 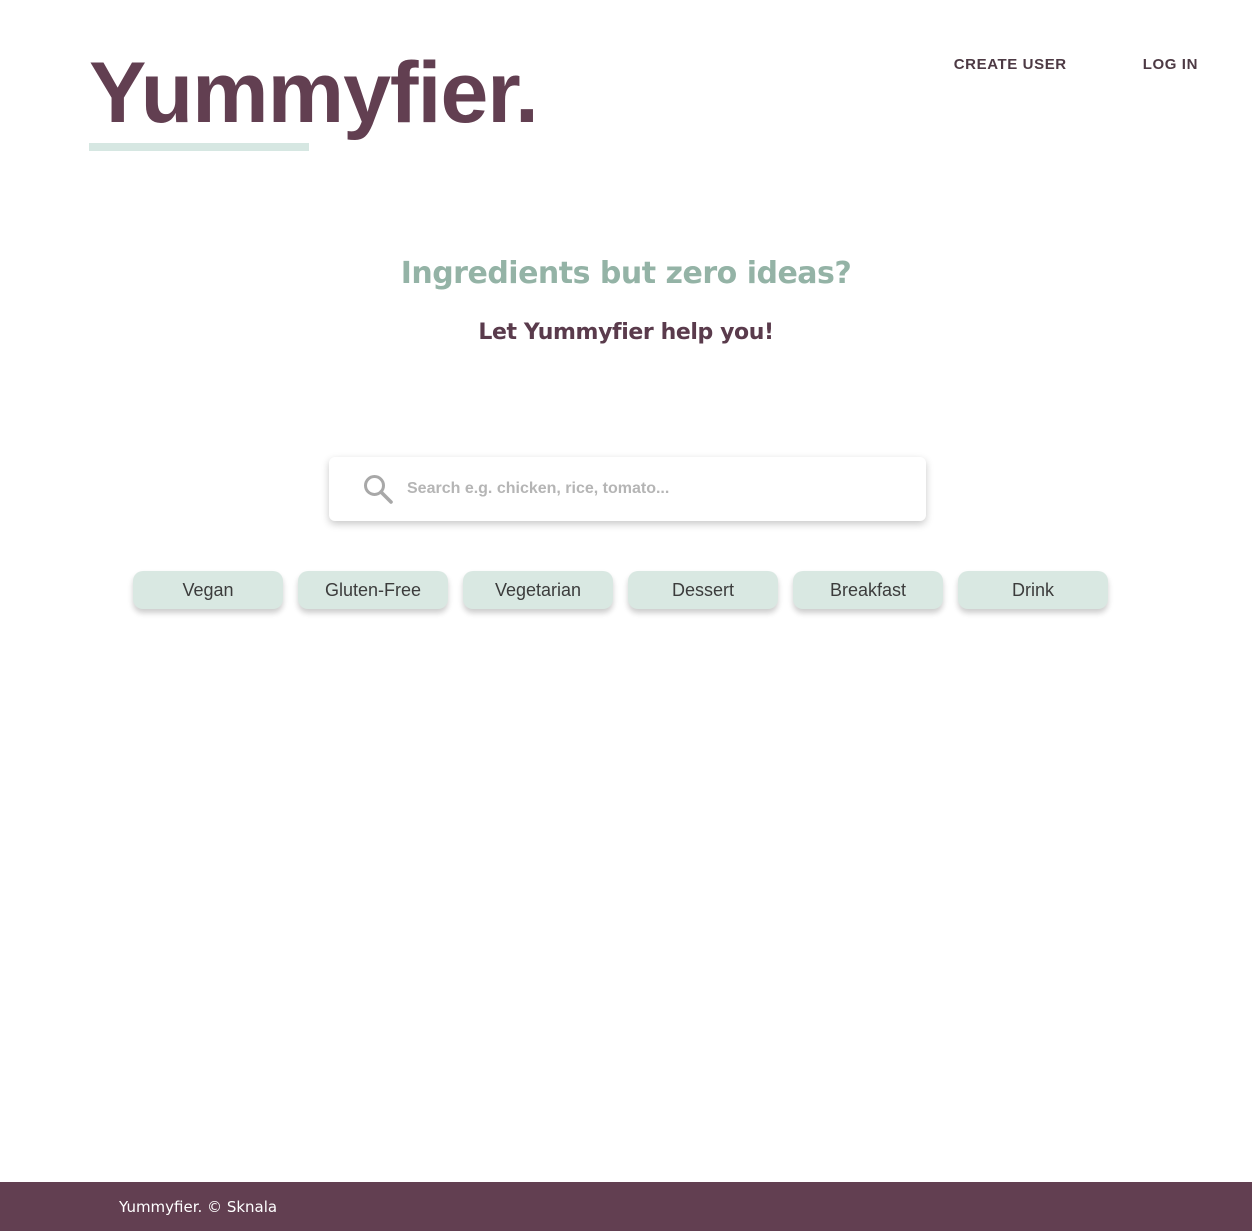 What do you see at coordinates (868, 590) in the screenshot?
I see `tag-breakfast: Breakfast` at bounding box center [868, 590].